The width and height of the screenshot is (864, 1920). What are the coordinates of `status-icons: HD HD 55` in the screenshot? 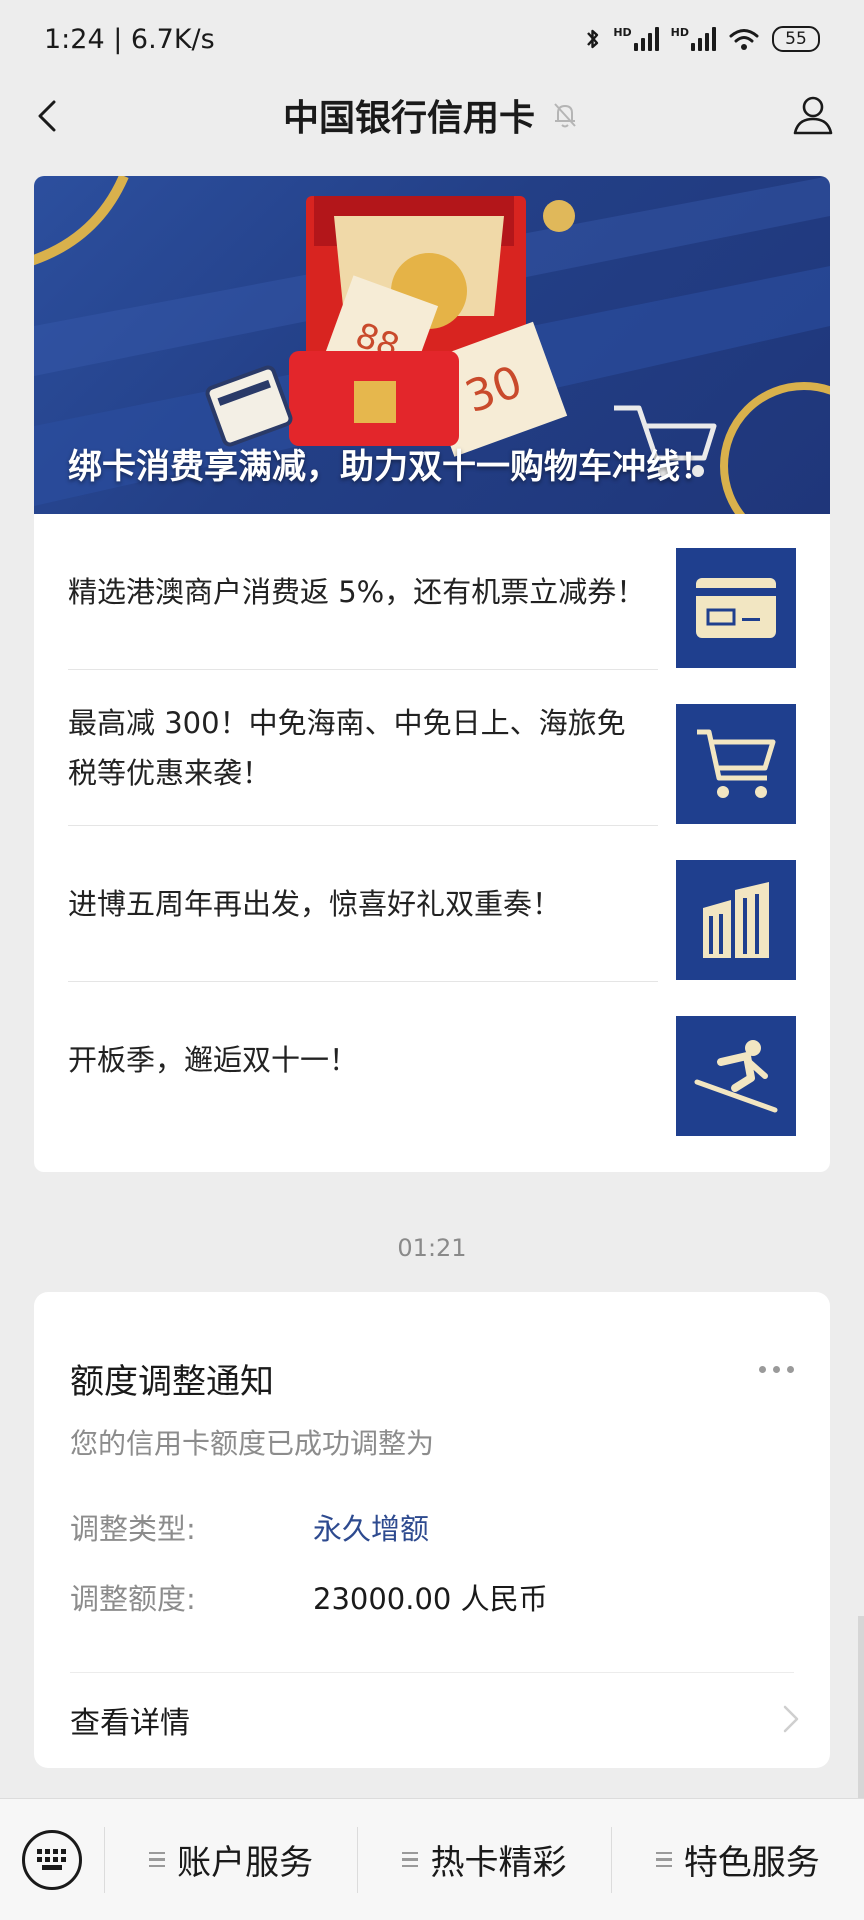 It's located at (702, 39).